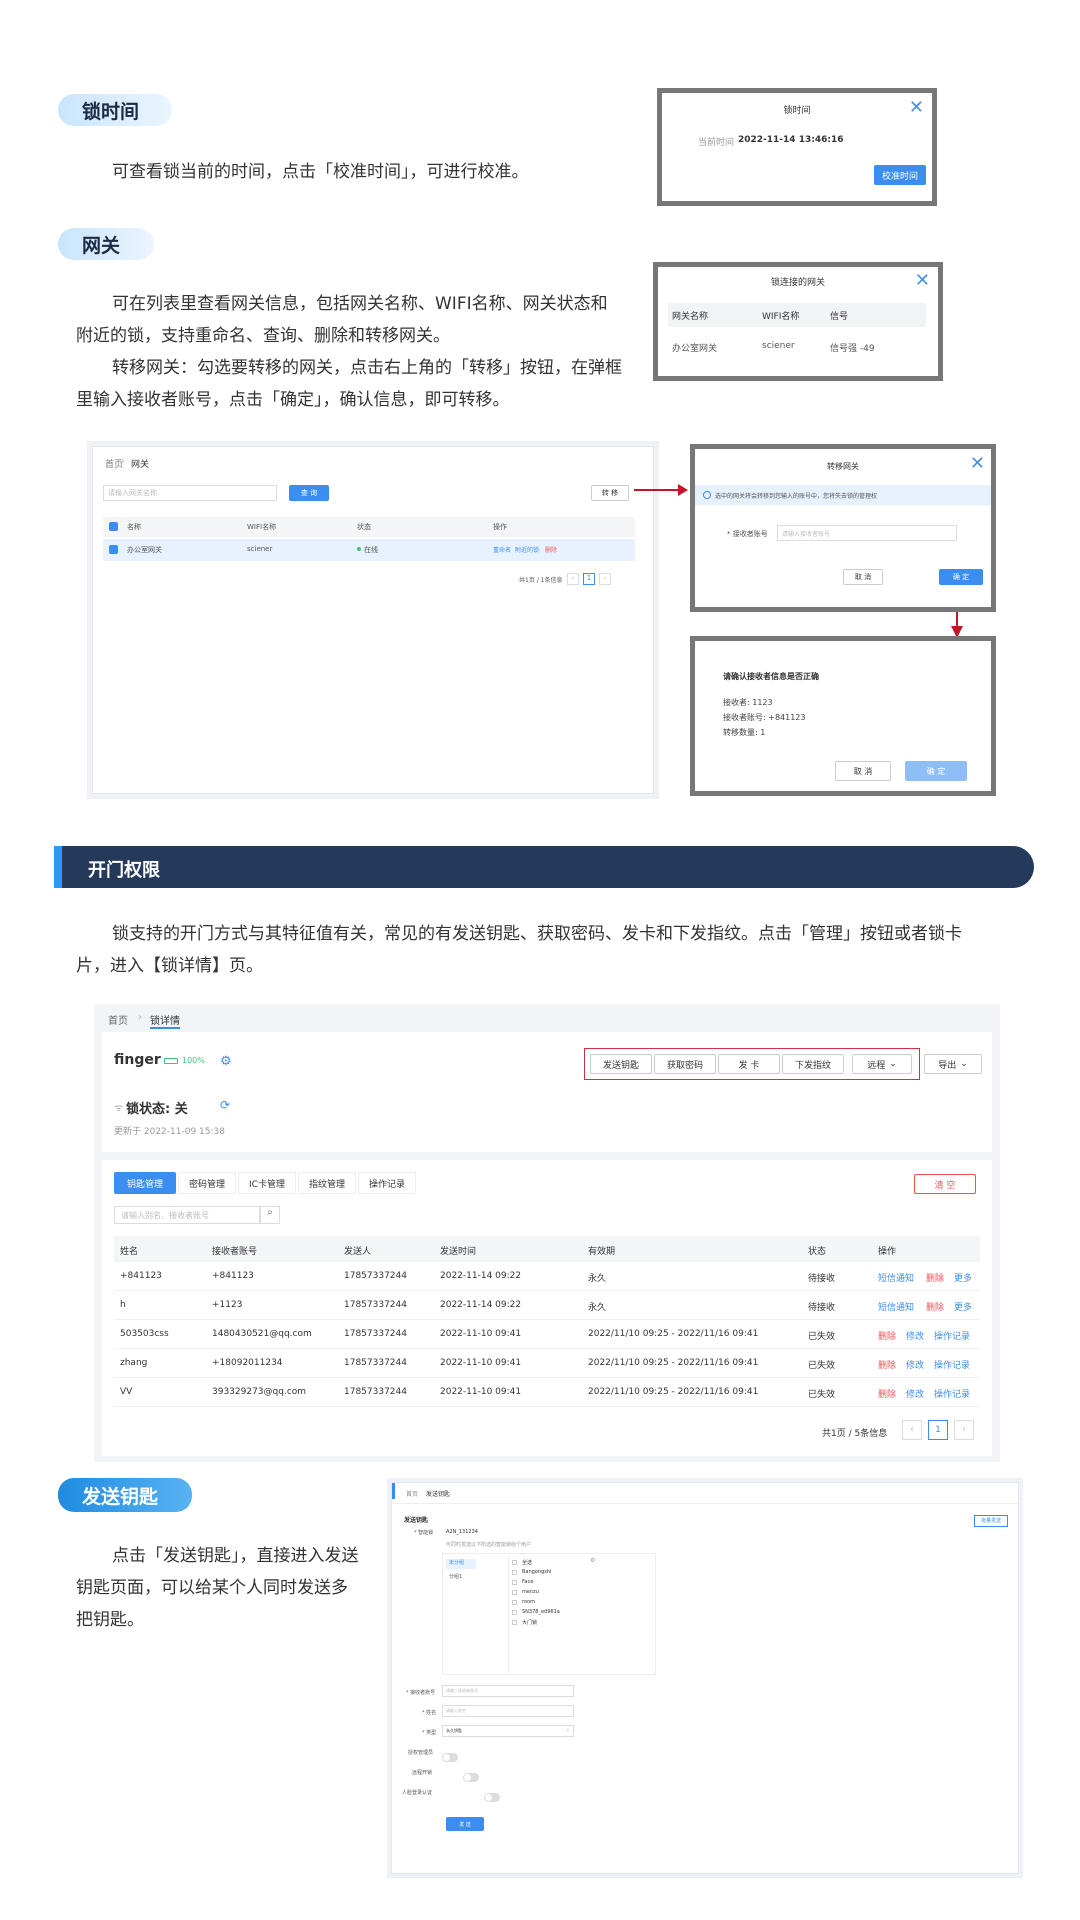  What do you see at coordinates (508, 1711) in the screenshot?
I see `name-input: 请输入姓名` at bounding box center [508, 1711].